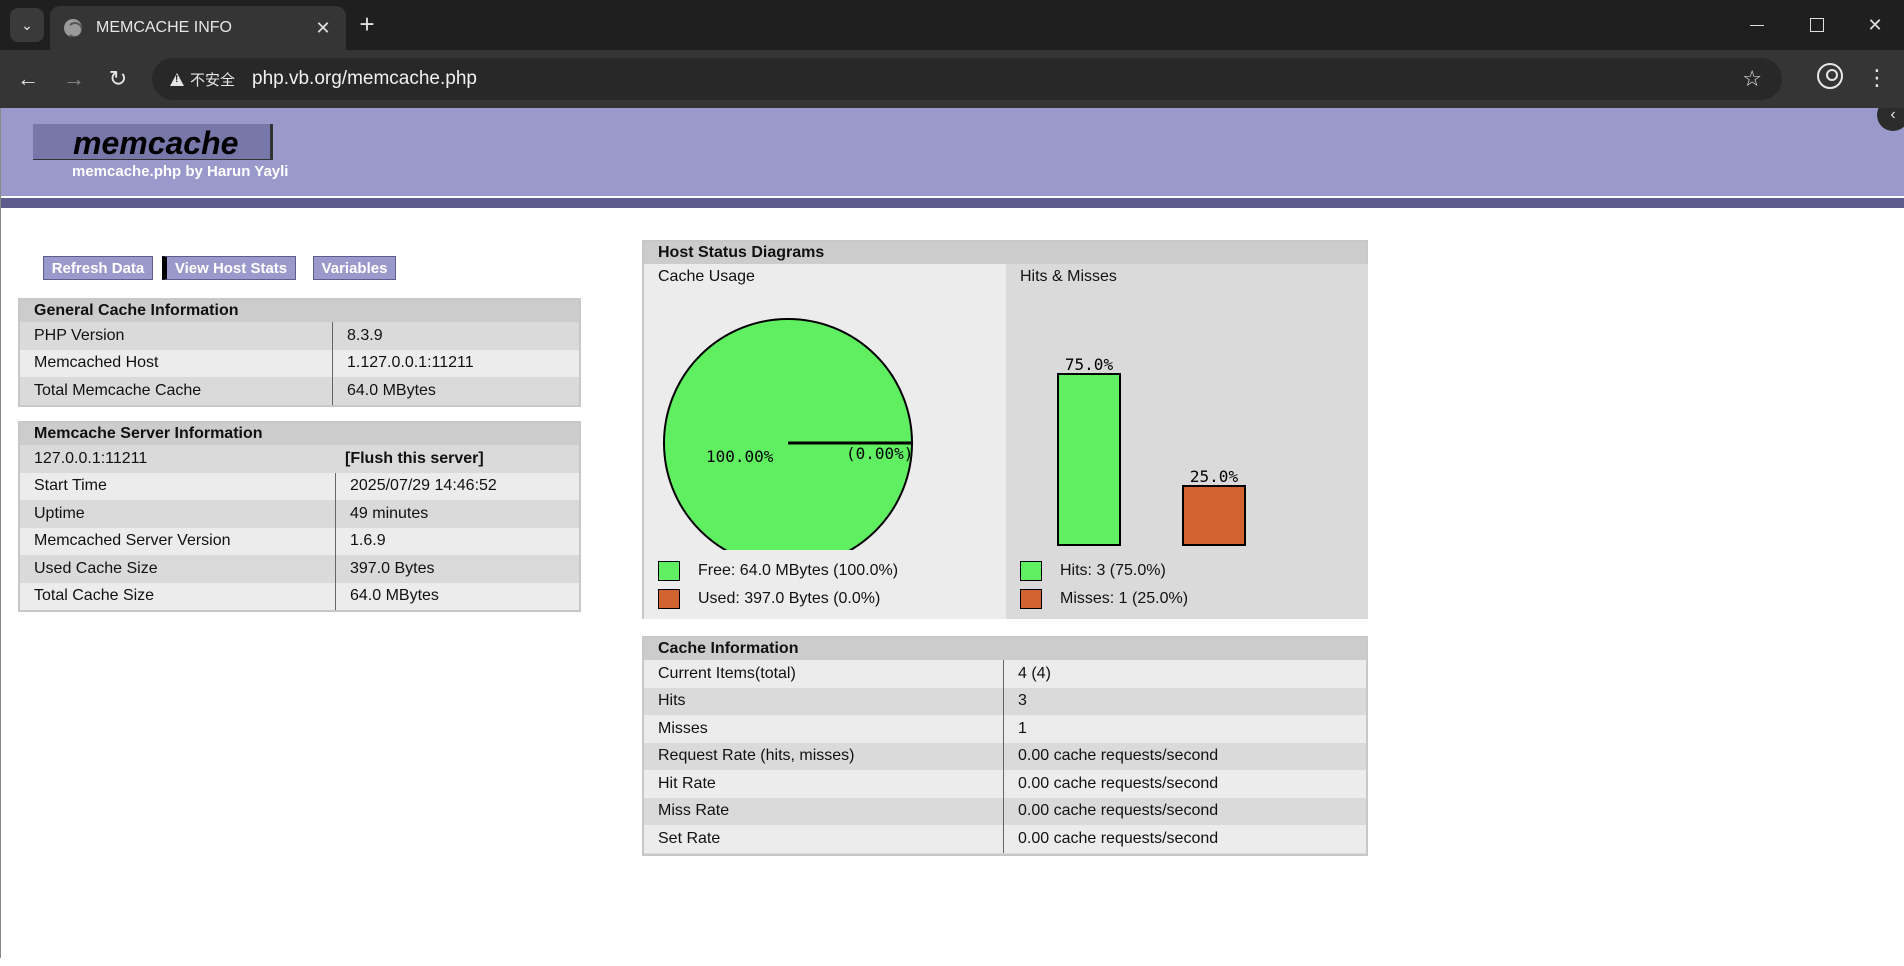 Image resolution: width=1904 pixels, height=966 pixels. I want to click on table-row: Hit Rate 0.00 cache requests/second, so click(1005, 784).